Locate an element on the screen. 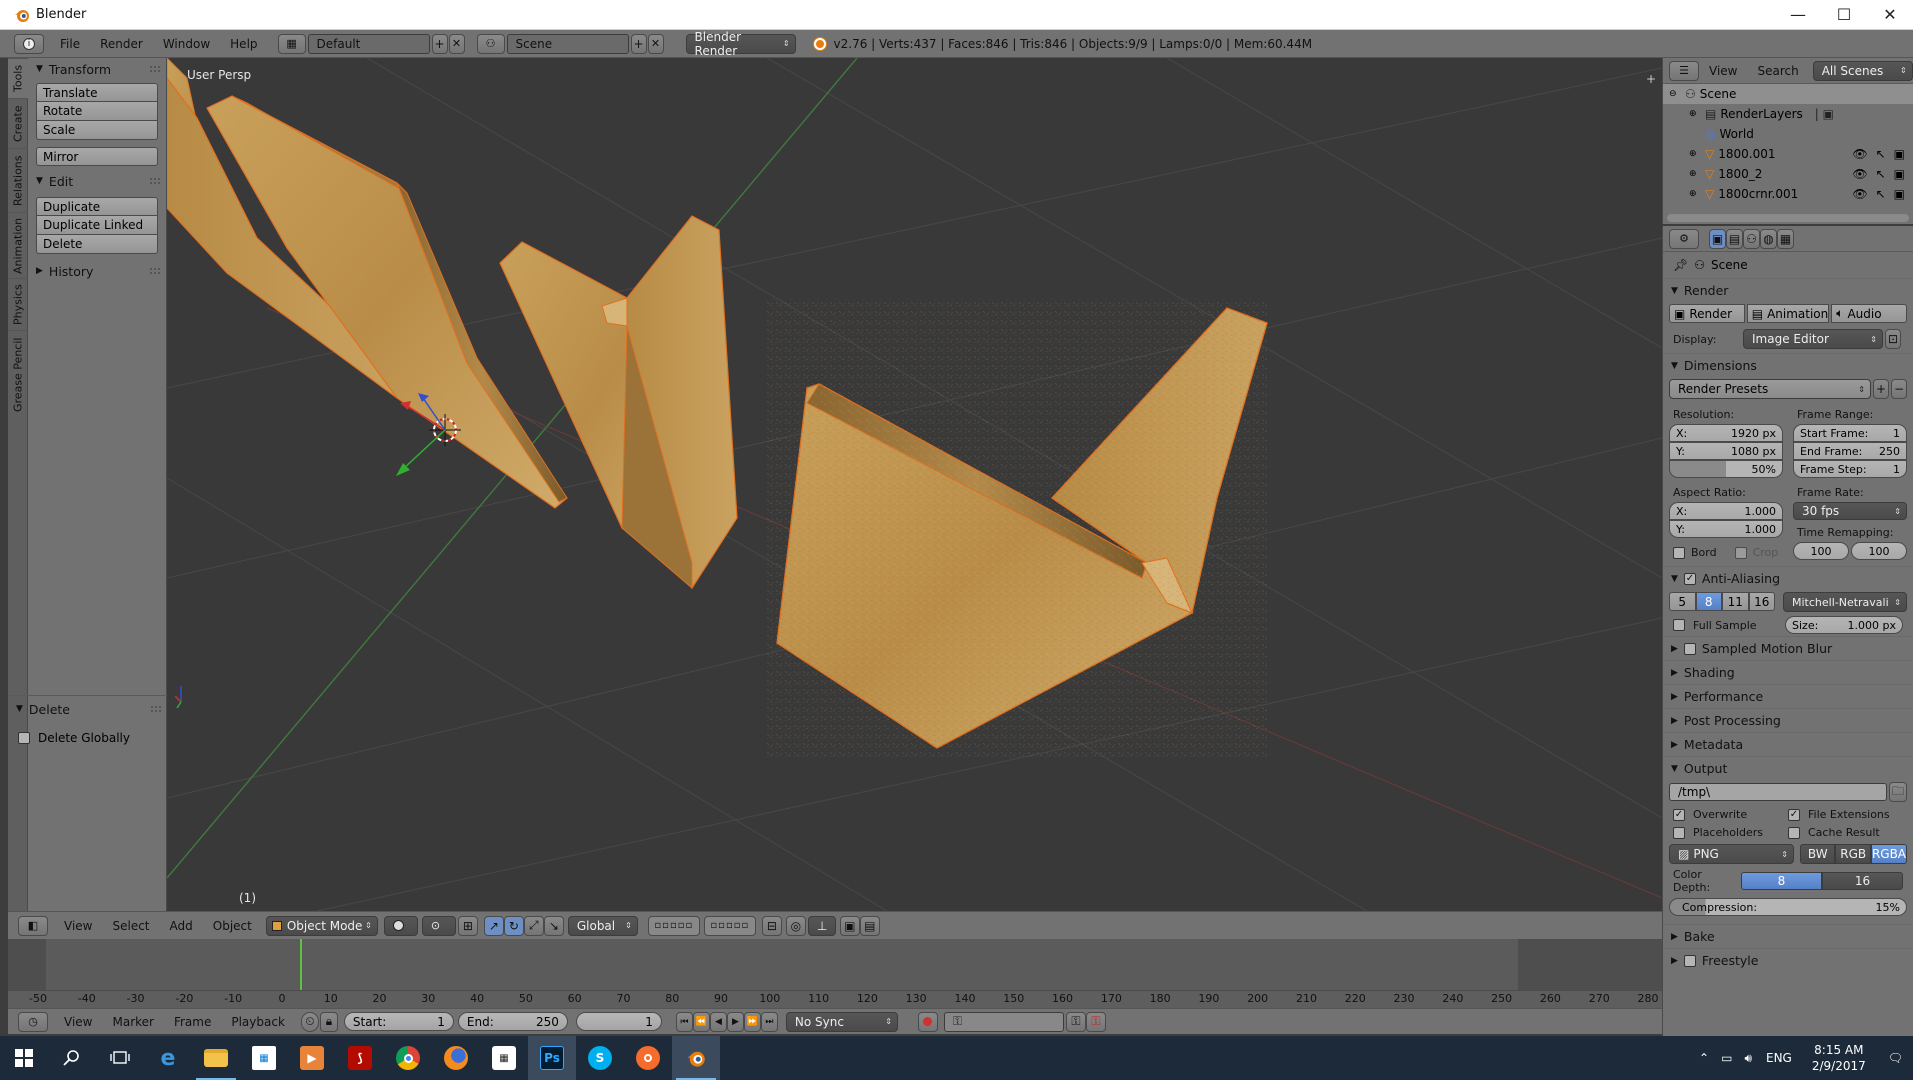 This screenshot has width=1913, height=1080. tab-create: Create is located at coordinates (18, 123).